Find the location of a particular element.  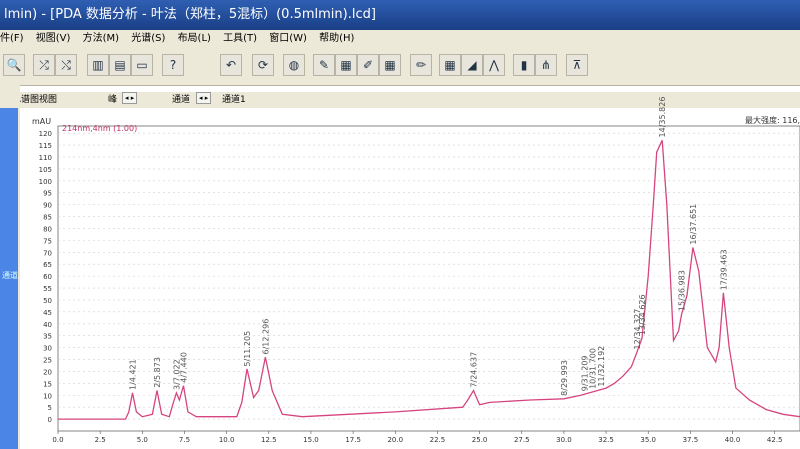

y-tick-label: 20 is located at coordinates (47, 372).